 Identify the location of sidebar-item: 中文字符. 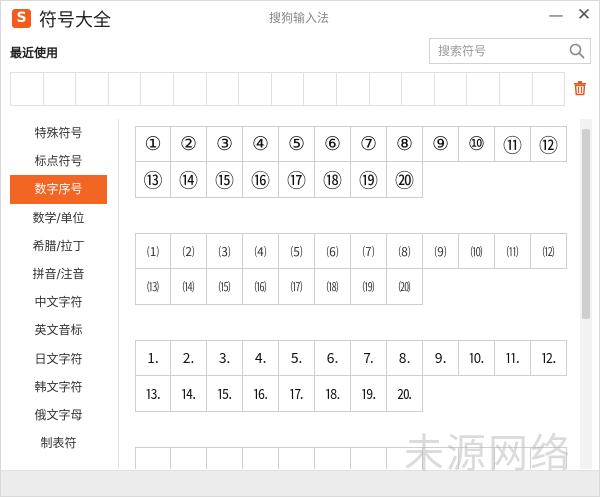
(58, 302).